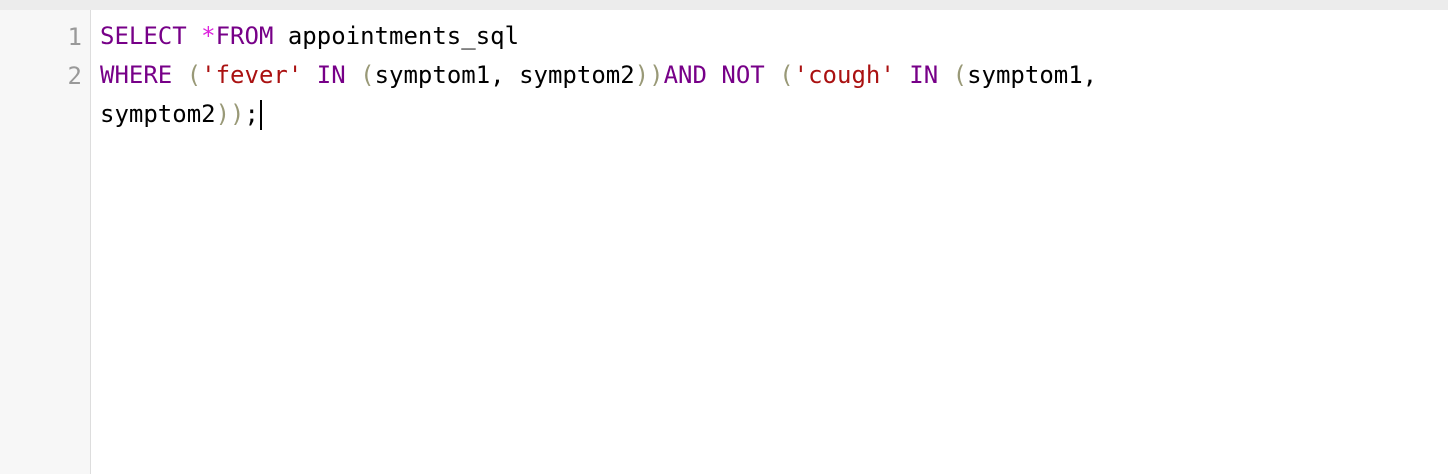 Image resolution: width=1448 pixels, height=474 pixels. I want to click on semicolon: ;, so click(251, 114).